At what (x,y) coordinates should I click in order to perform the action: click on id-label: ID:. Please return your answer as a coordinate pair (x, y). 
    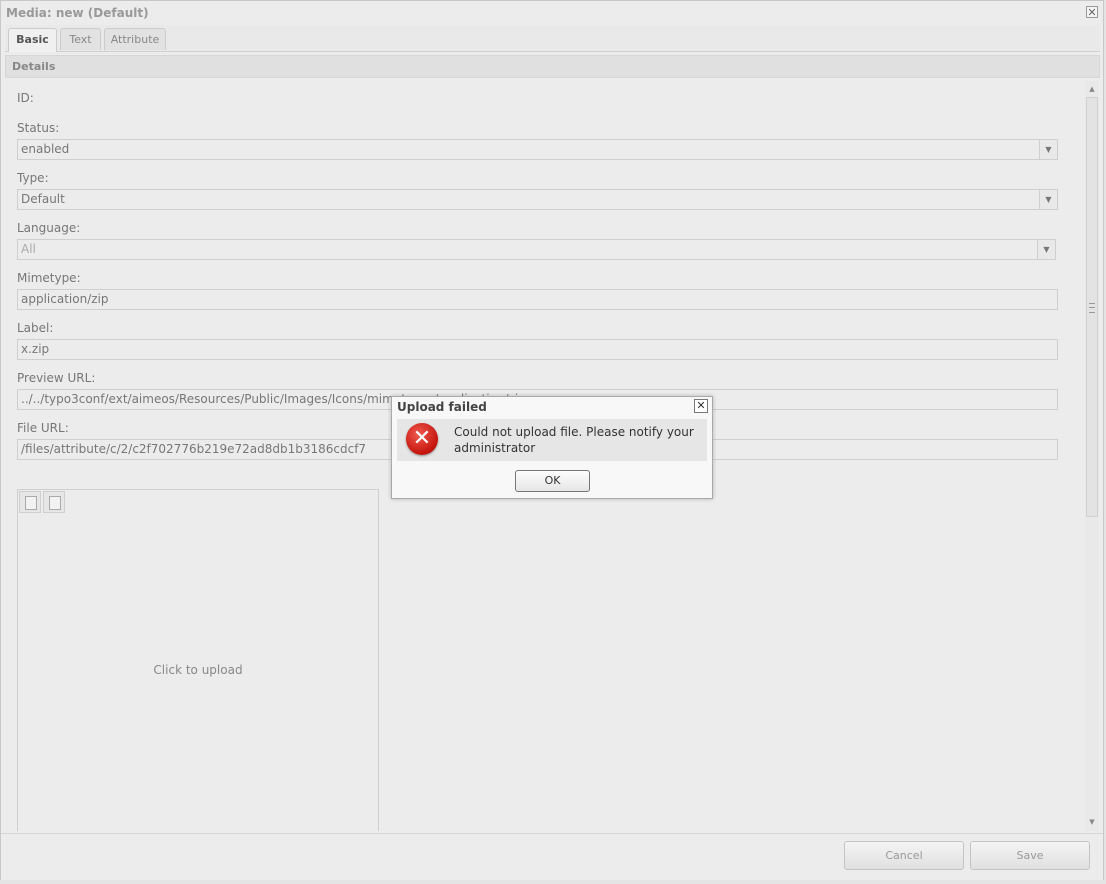
    Looking at the image, I should click on (25, 98).